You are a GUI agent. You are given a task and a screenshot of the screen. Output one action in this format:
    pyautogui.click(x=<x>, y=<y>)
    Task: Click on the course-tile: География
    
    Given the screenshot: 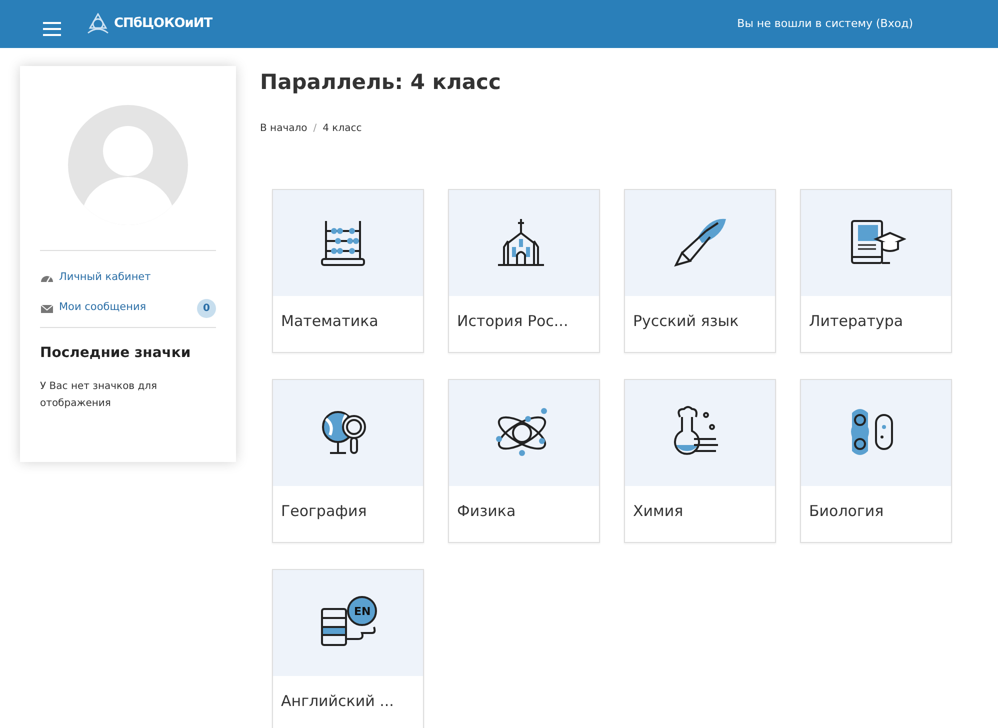 What is the action you would take?
    pyautogui.click(x=348, y=461)
    